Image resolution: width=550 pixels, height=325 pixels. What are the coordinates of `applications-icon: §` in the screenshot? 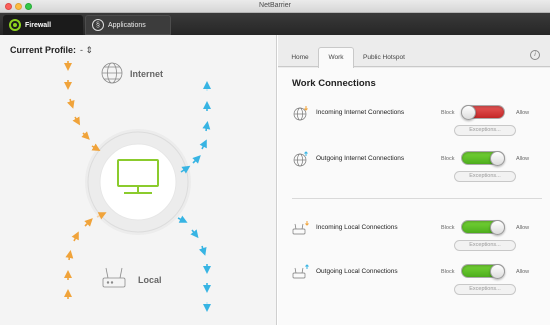 It's located at (98, 25).